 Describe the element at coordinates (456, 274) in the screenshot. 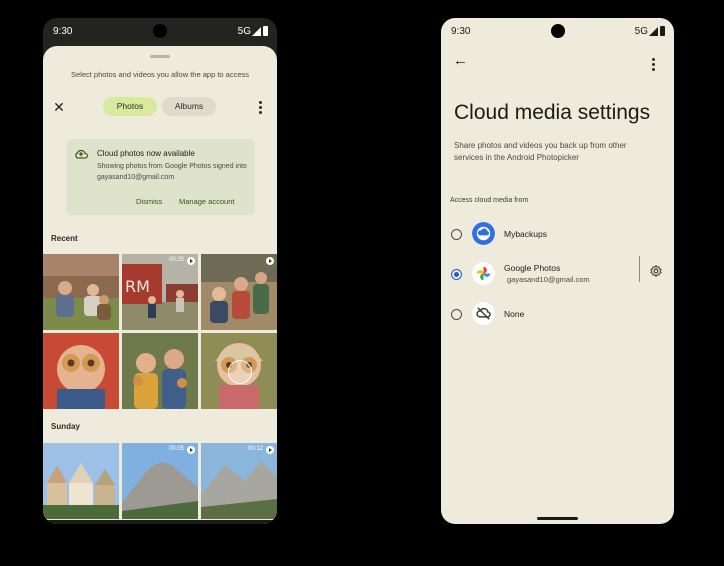

I see `radio-button-selected` at that location.